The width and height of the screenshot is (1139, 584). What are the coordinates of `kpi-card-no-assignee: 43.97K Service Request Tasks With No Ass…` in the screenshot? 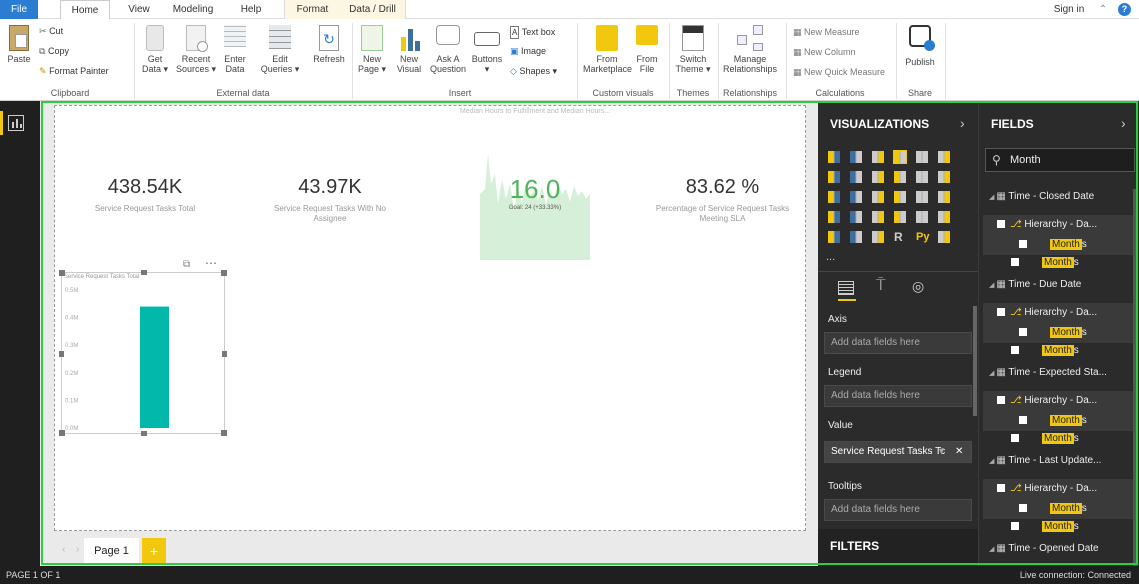 It's located at (330, 200).